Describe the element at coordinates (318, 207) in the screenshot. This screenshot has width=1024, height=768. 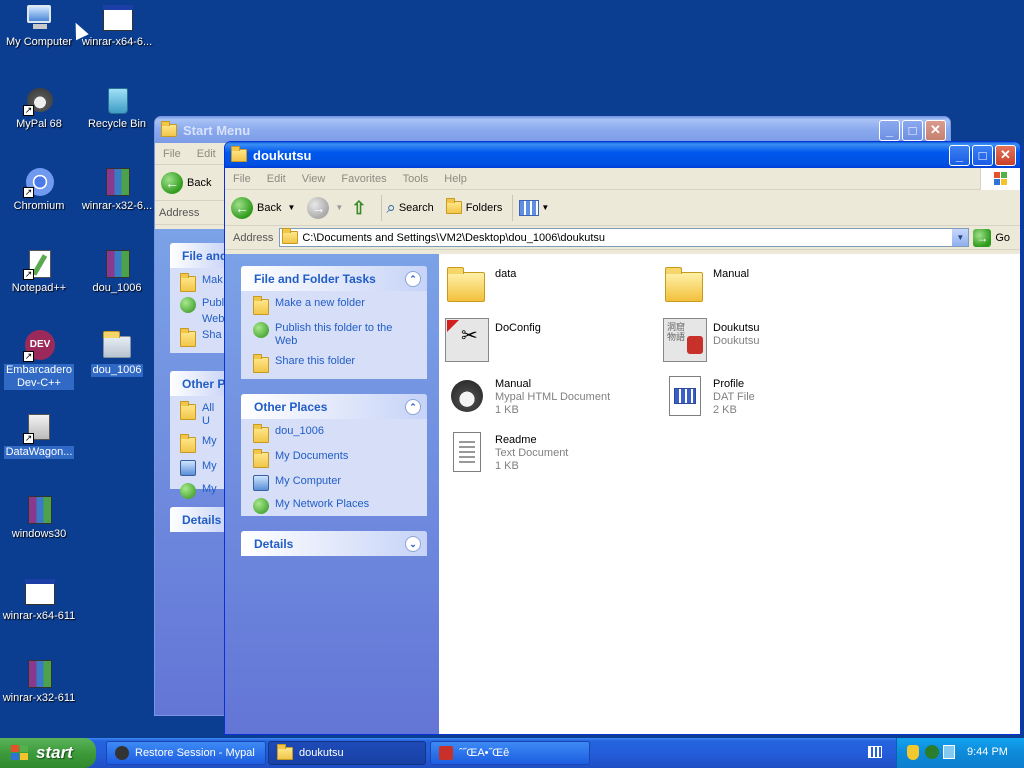
I see `forward-arrow-icon: →` at that location.